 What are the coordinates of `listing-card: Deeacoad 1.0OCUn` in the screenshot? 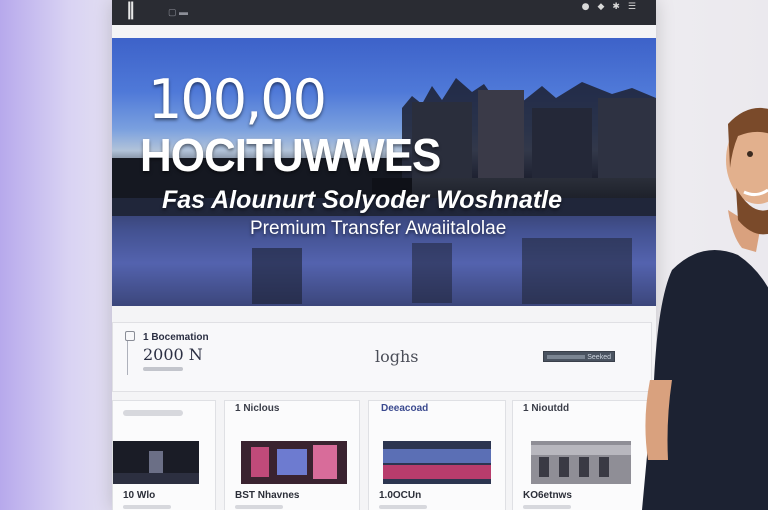 It's located at (437, 455).